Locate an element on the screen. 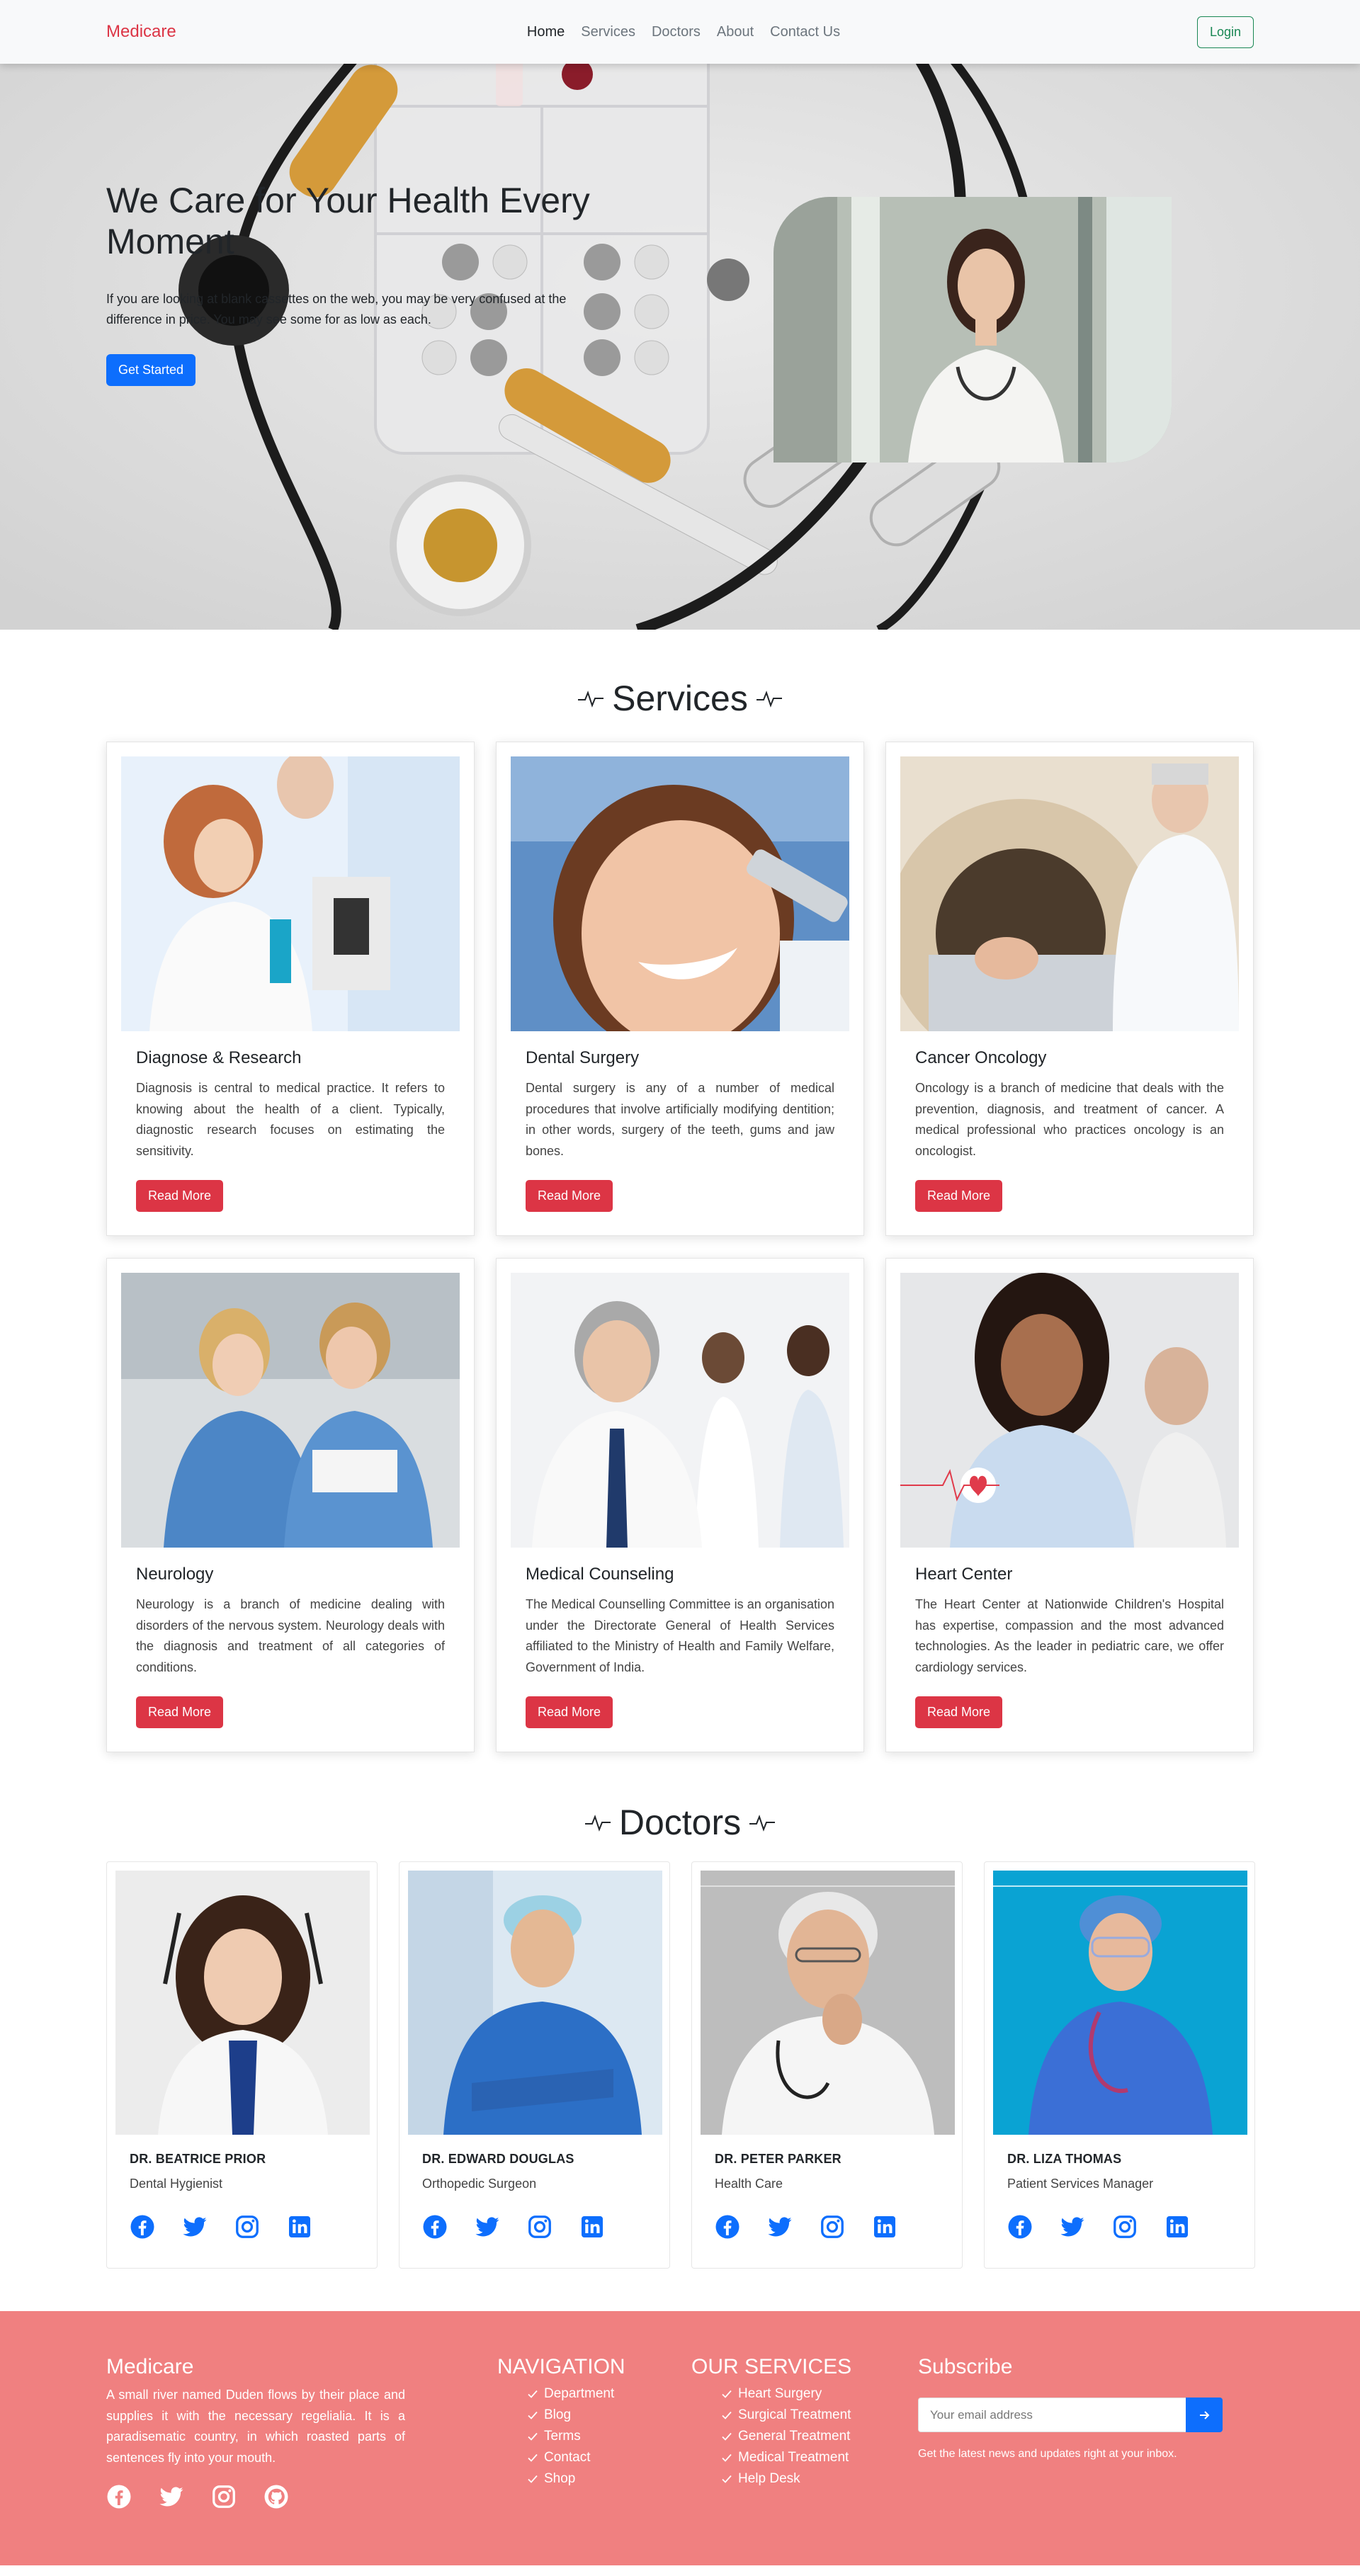 The width and height of the screenshot is (1360, 2576). footer-nav-label: Shop is located at coordinates (560, 2478).